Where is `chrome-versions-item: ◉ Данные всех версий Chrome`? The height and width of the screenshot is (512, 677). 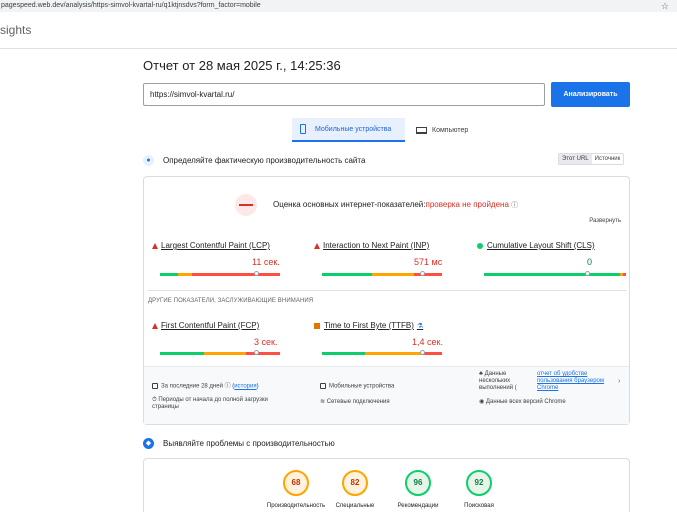
chrome-versions-item: ◉ Данные всех версий Chrome is located at coordinates (522, 402).